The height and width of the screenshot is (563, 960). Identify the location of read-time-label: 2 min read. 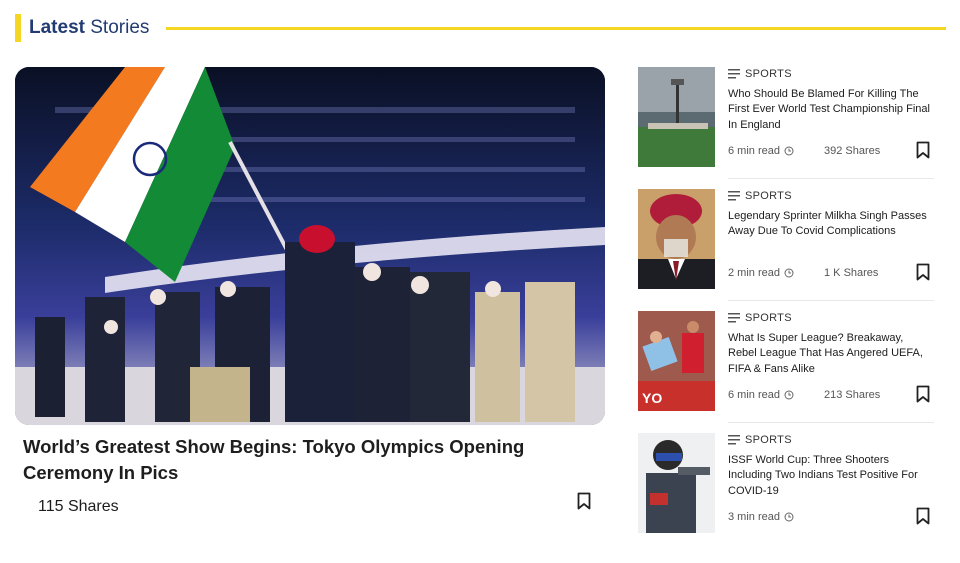
(754, 273).